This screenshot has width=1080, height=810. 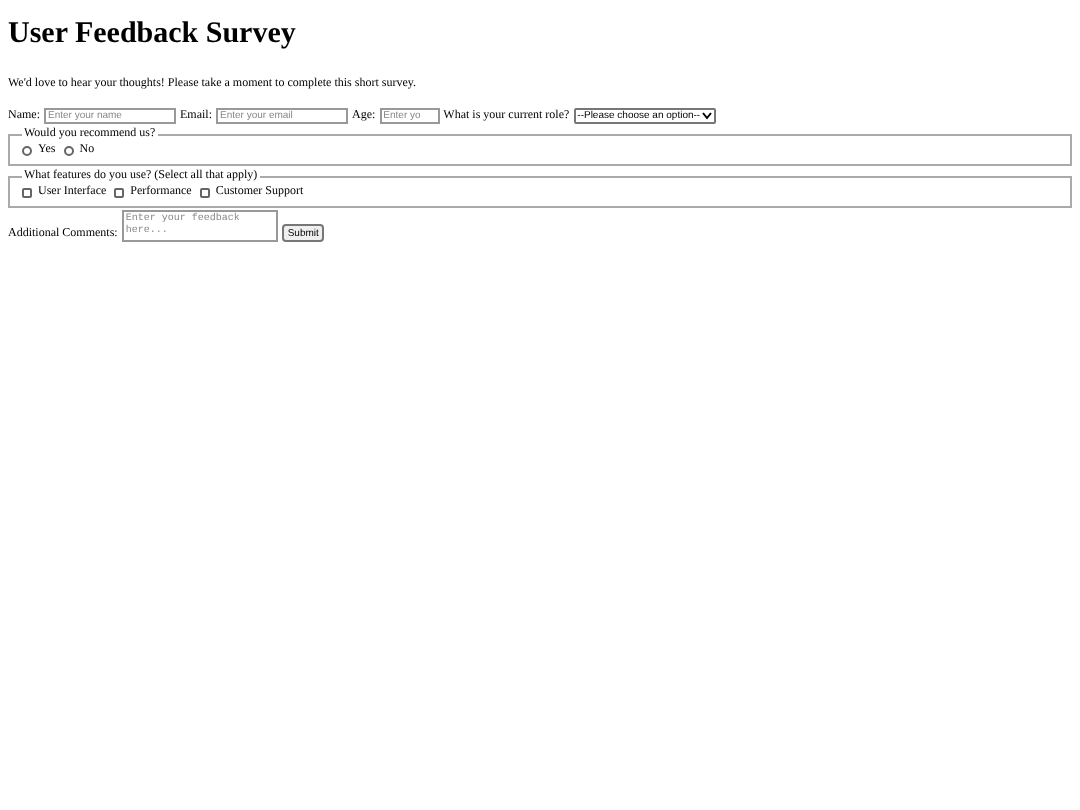 I want to click on caret-icon, so click(x=707, y=116).